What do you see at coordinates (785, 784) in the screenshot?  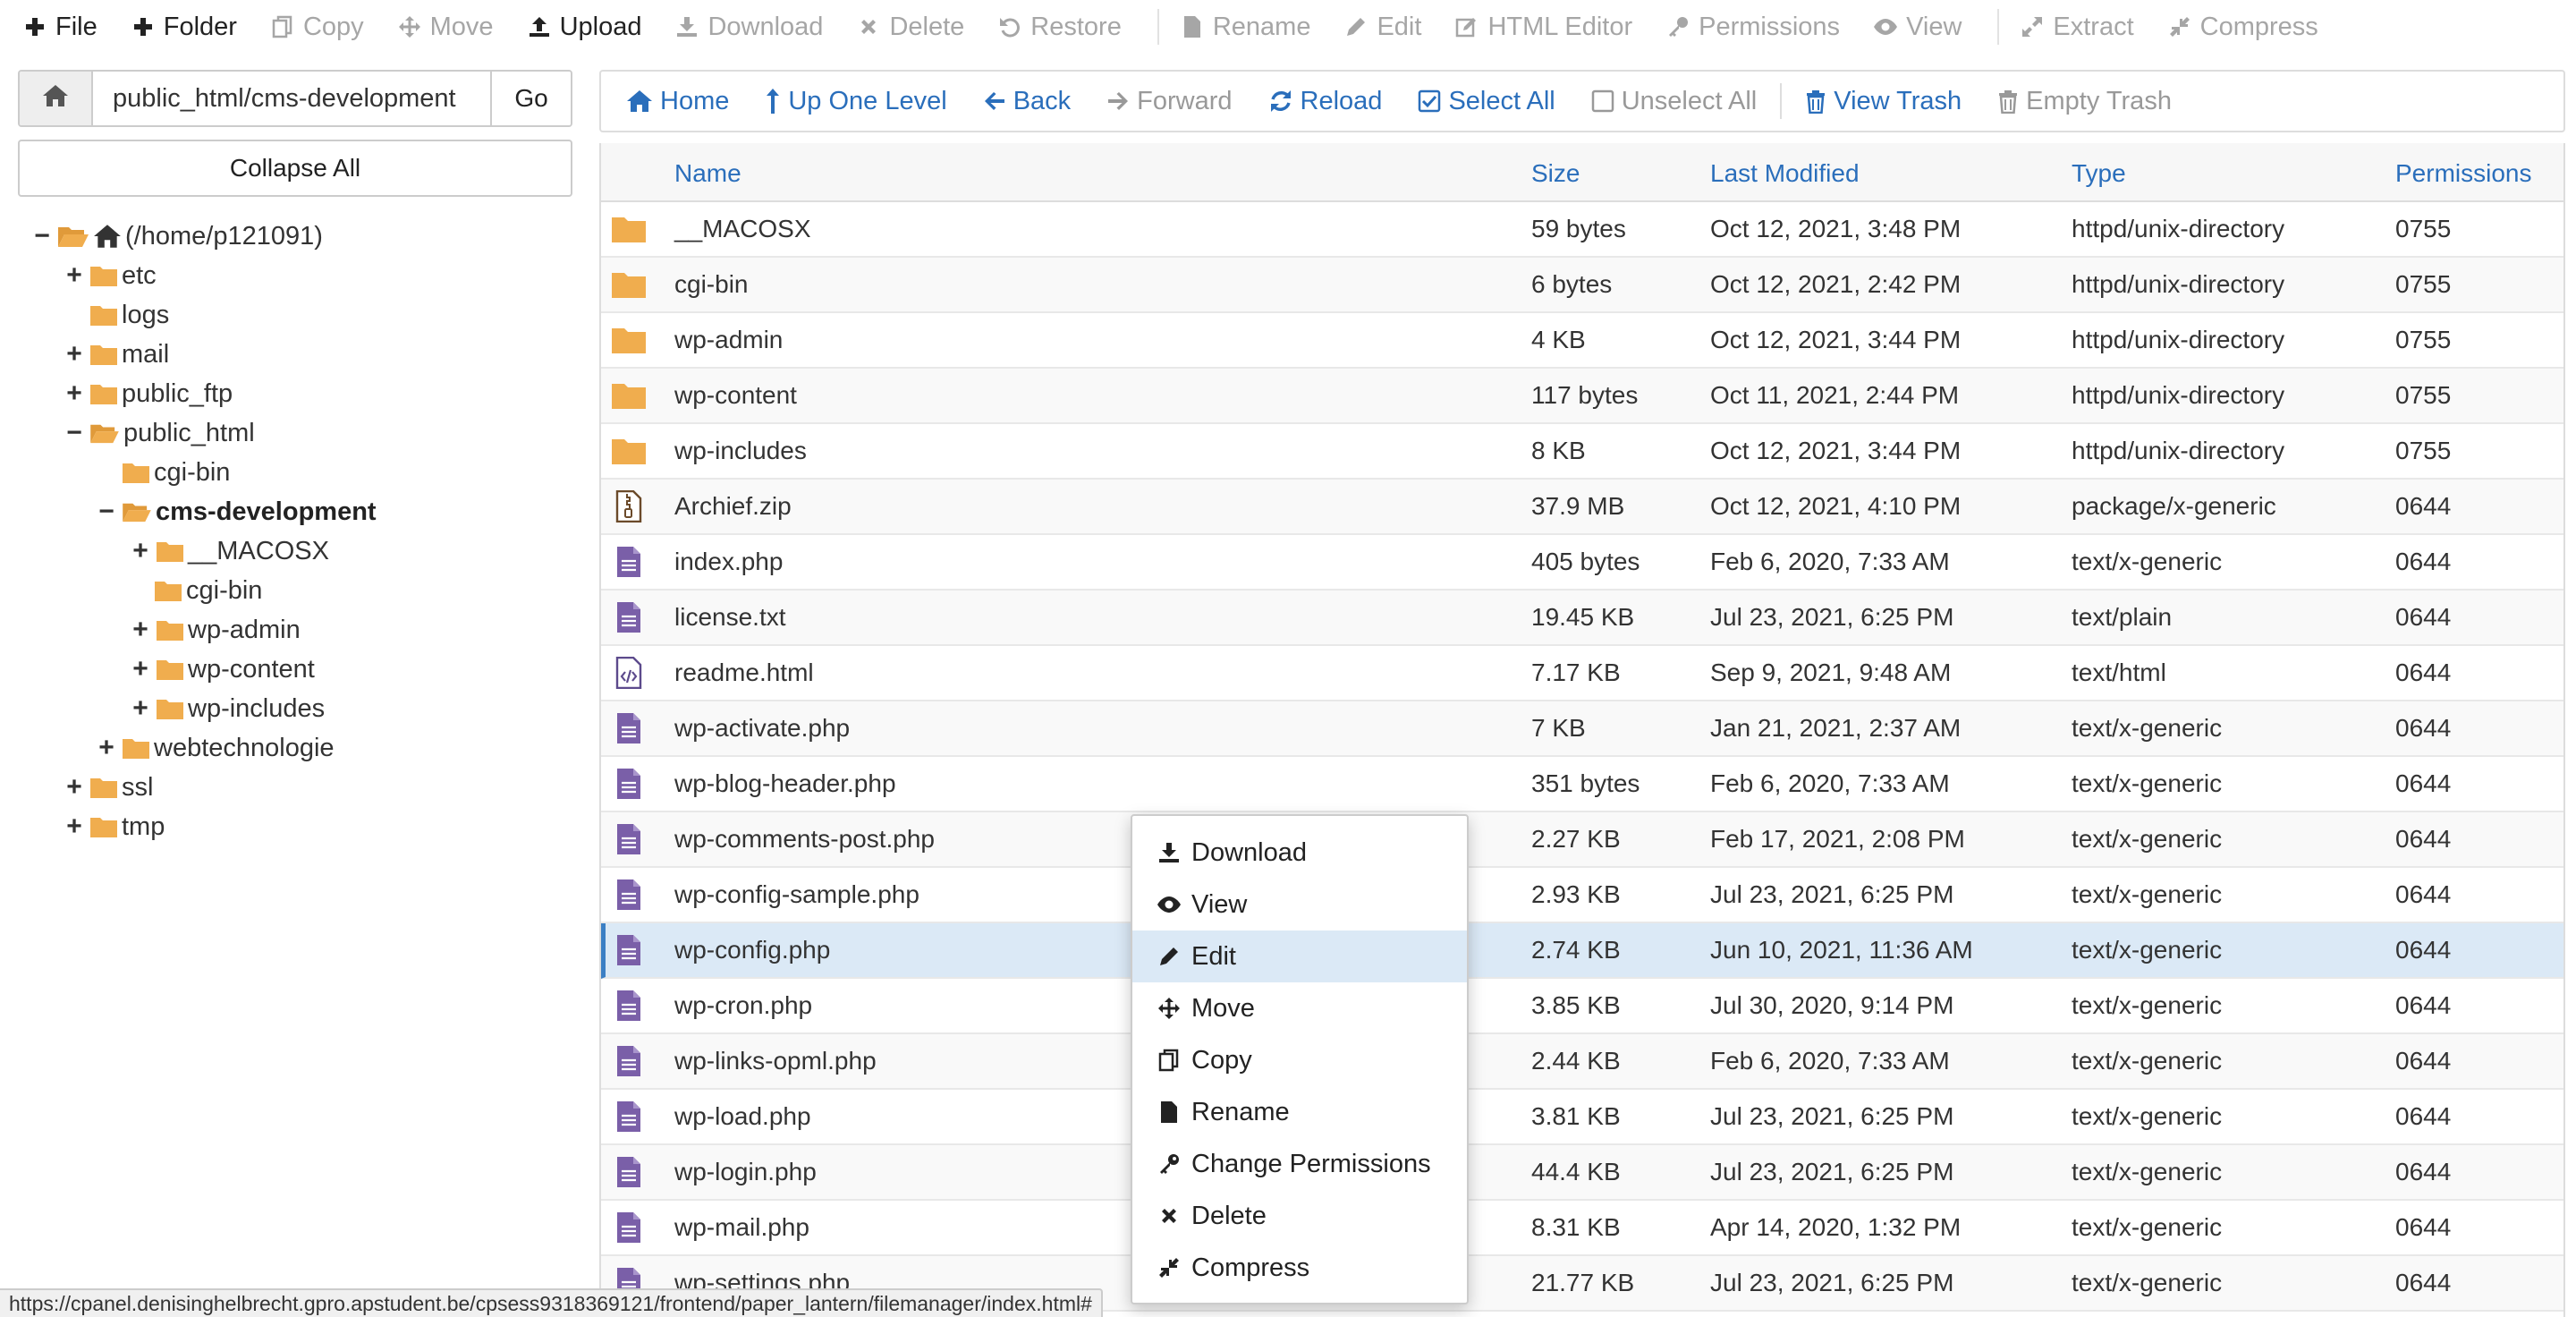 I see `file-name: wp-blog-header.php` at bounding box center [785, 784].